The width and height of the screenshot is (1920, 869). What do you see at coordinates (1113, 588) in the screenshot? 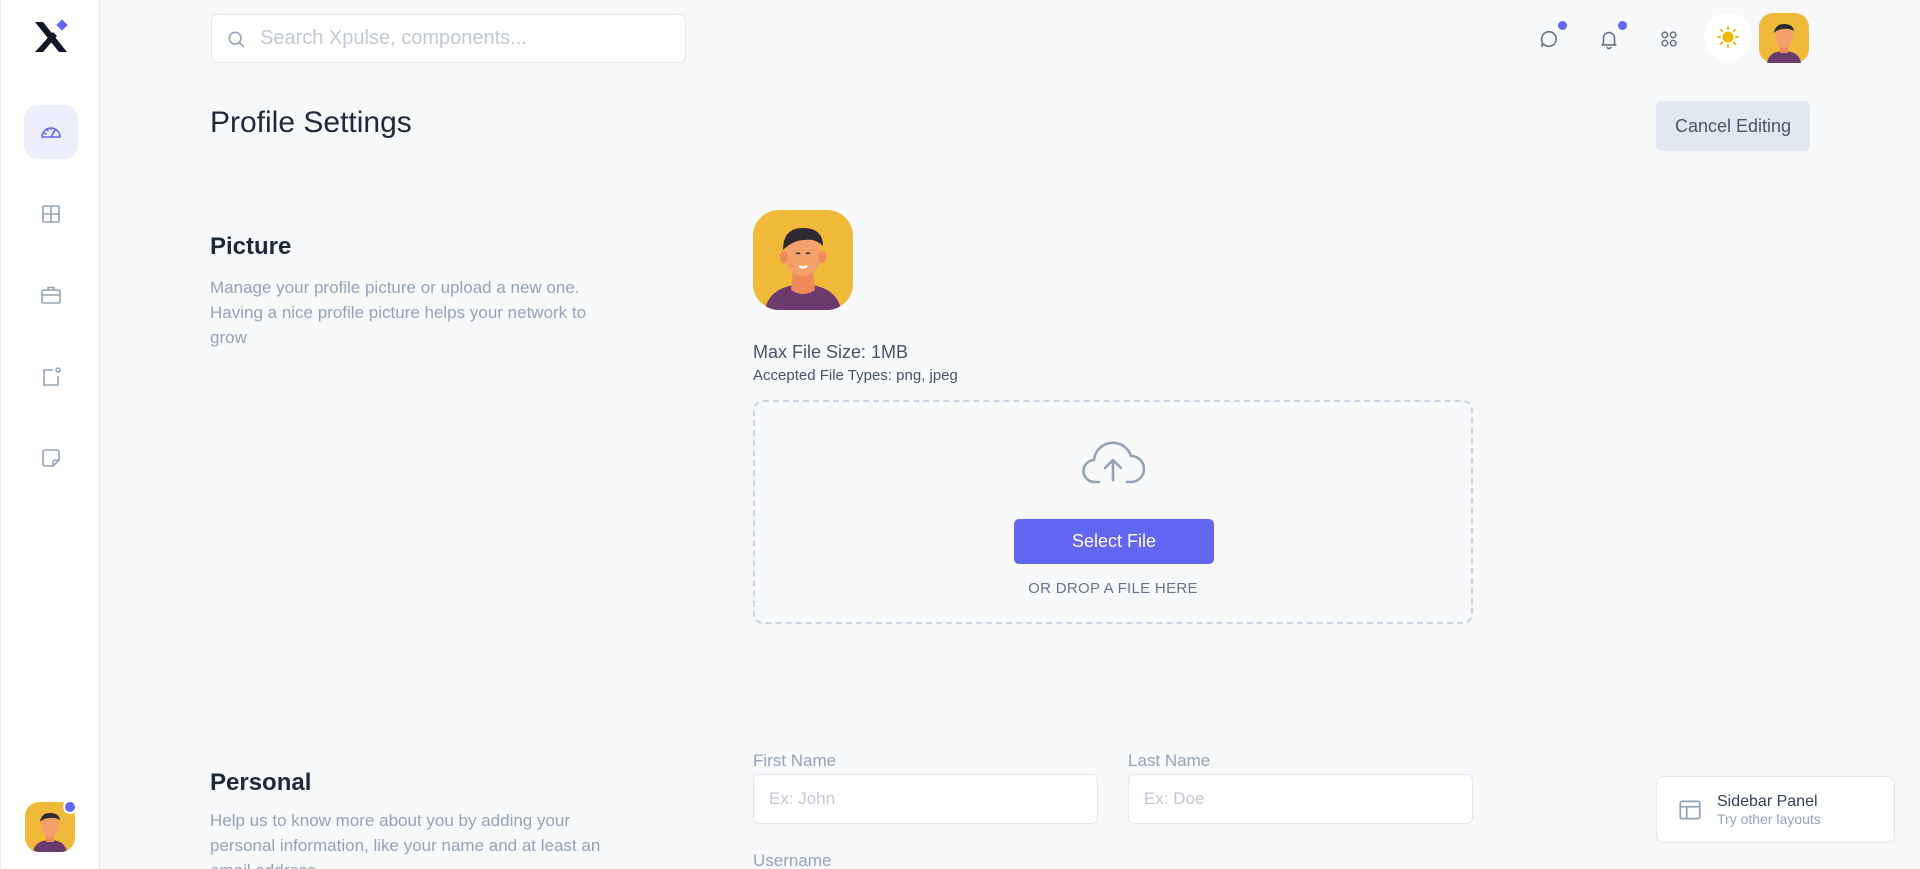
I see `drop-file-hint: OR DROP A FILE HERE` at bounding box center [1113, 588].